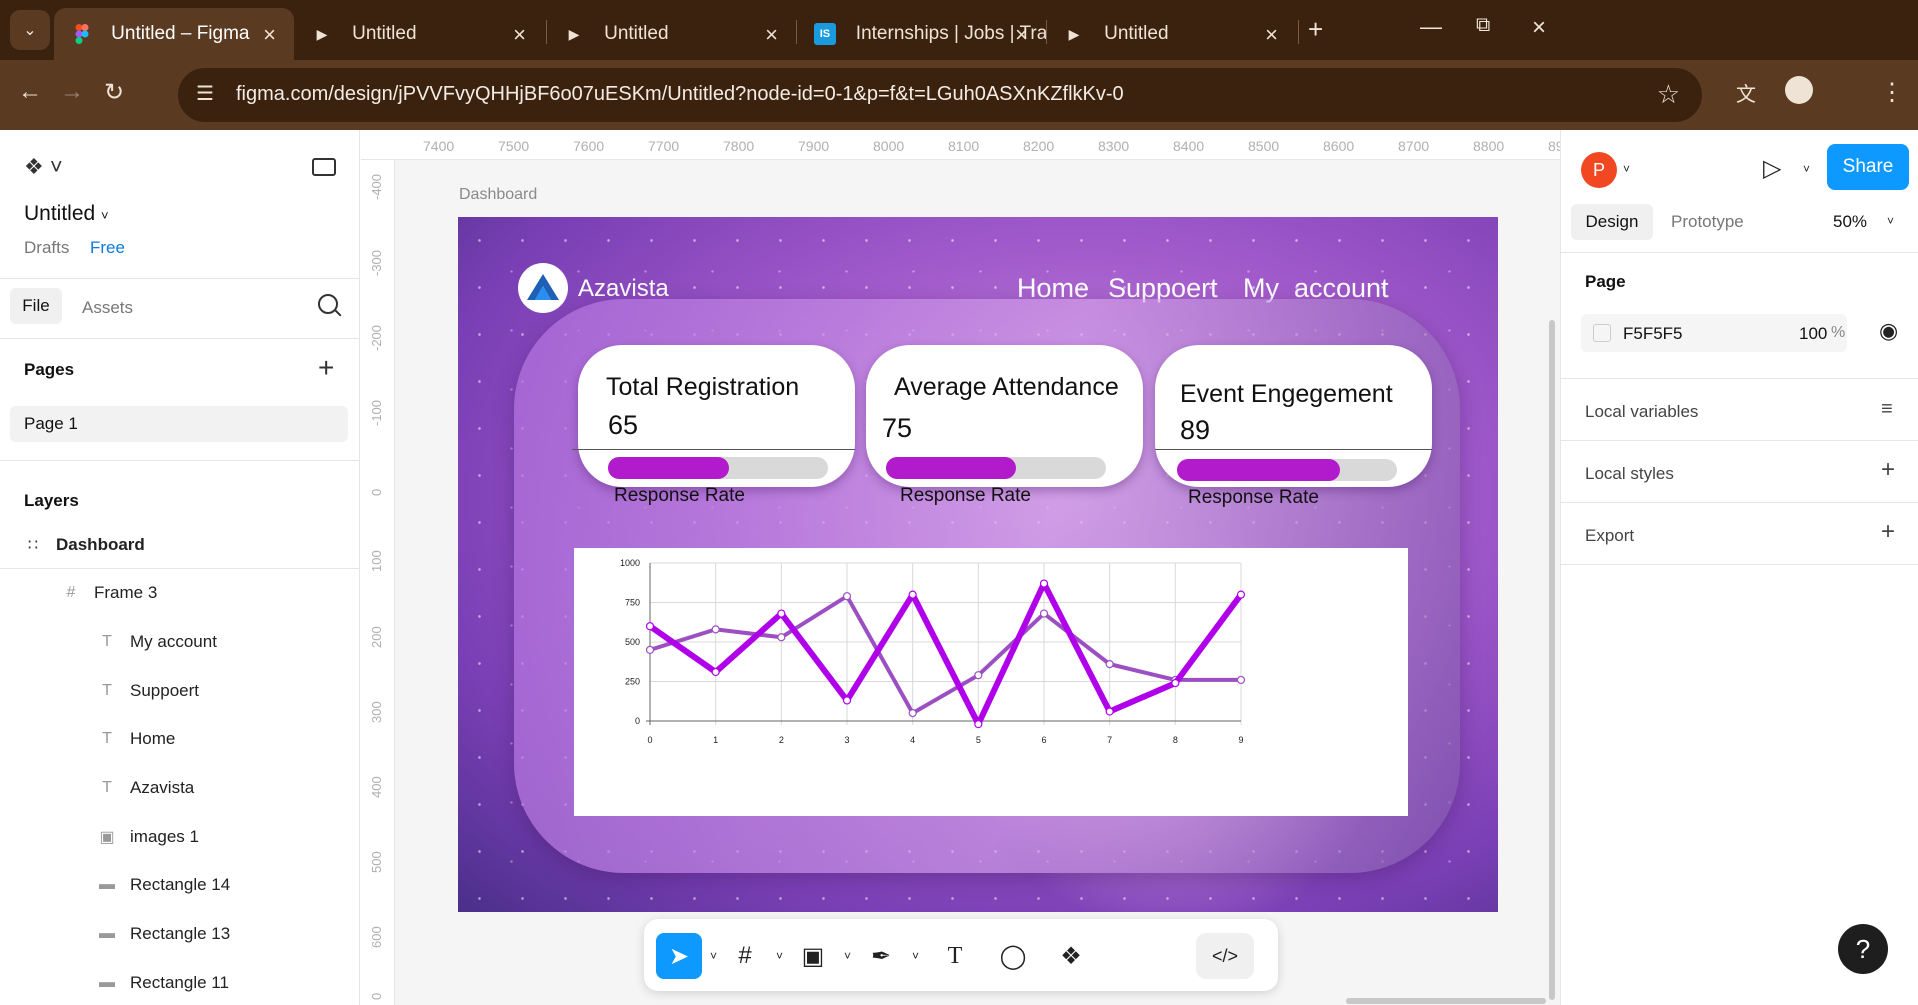 The width and height of the screenshot is (1918, 1005). What do you see at coordinates (162, 787) in the screenshot?
I see `layer-label: Azavista` at bounding box center [162, 787].